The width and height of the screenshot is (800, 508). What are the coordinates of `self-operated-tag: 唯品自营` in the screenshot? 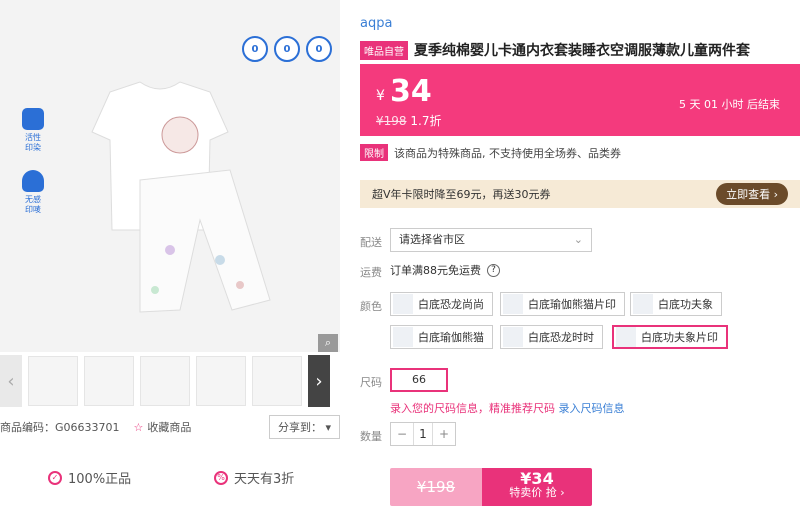 It's located at (384, 50).